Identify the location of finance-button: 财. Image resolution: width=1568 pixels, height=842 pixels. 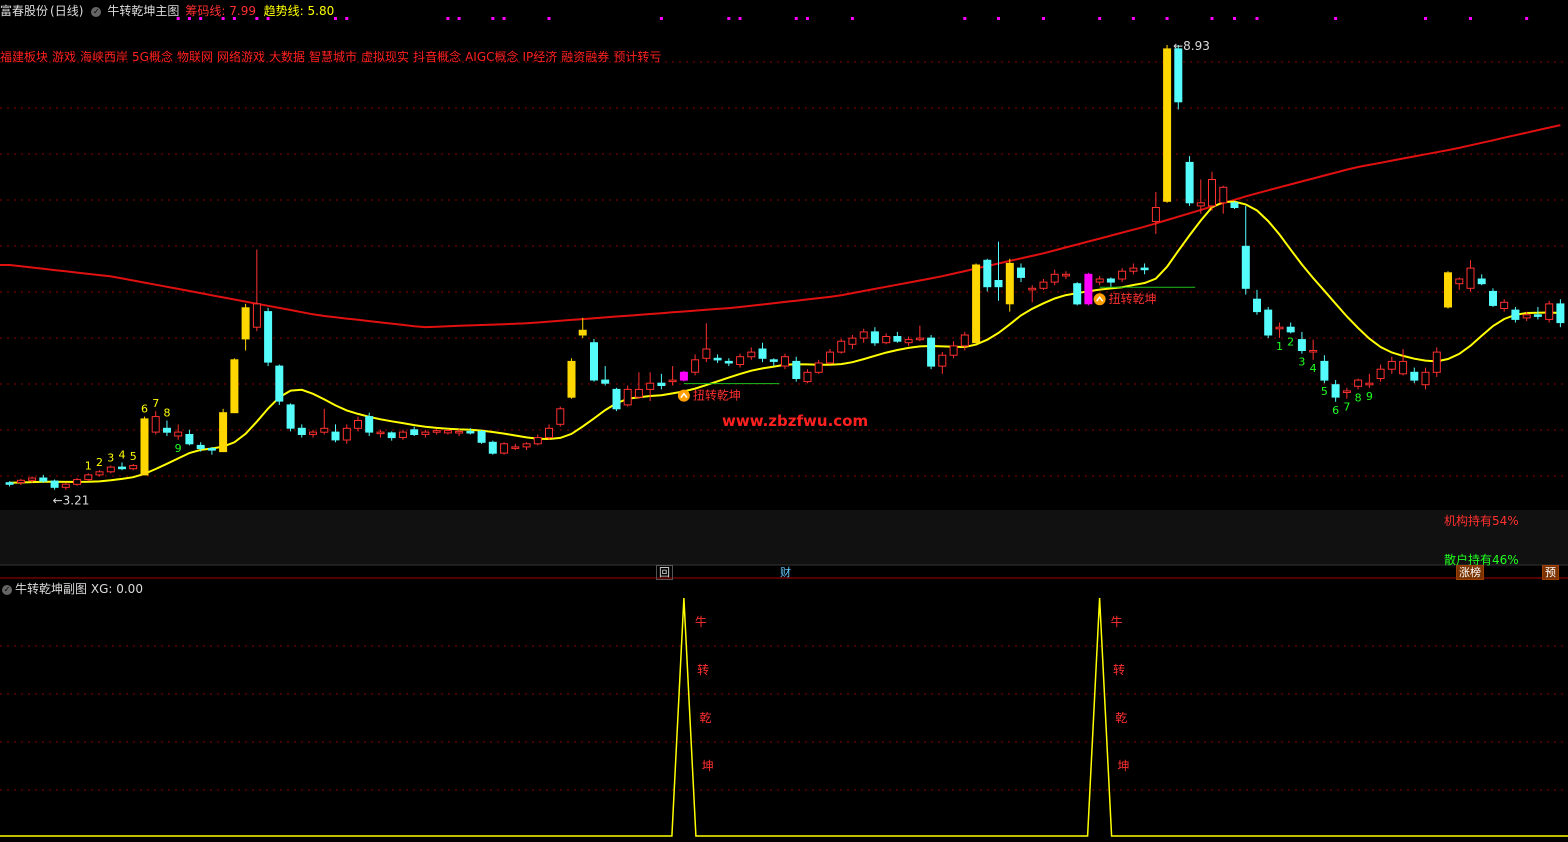
(785, 572).